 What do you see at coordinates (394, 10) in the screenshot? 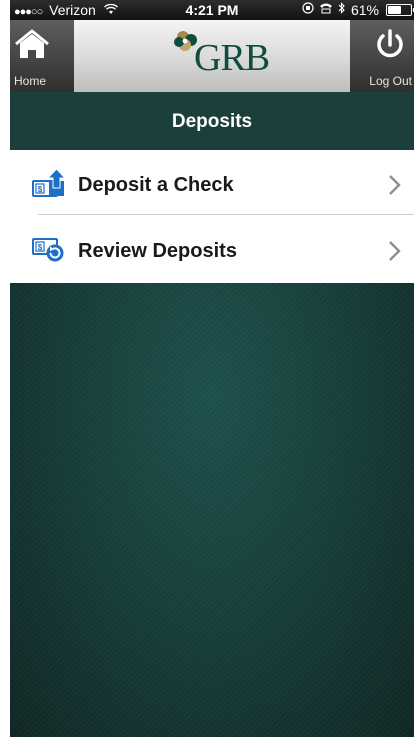
I see `battery-level-fill` at bounding box center [394, 10].